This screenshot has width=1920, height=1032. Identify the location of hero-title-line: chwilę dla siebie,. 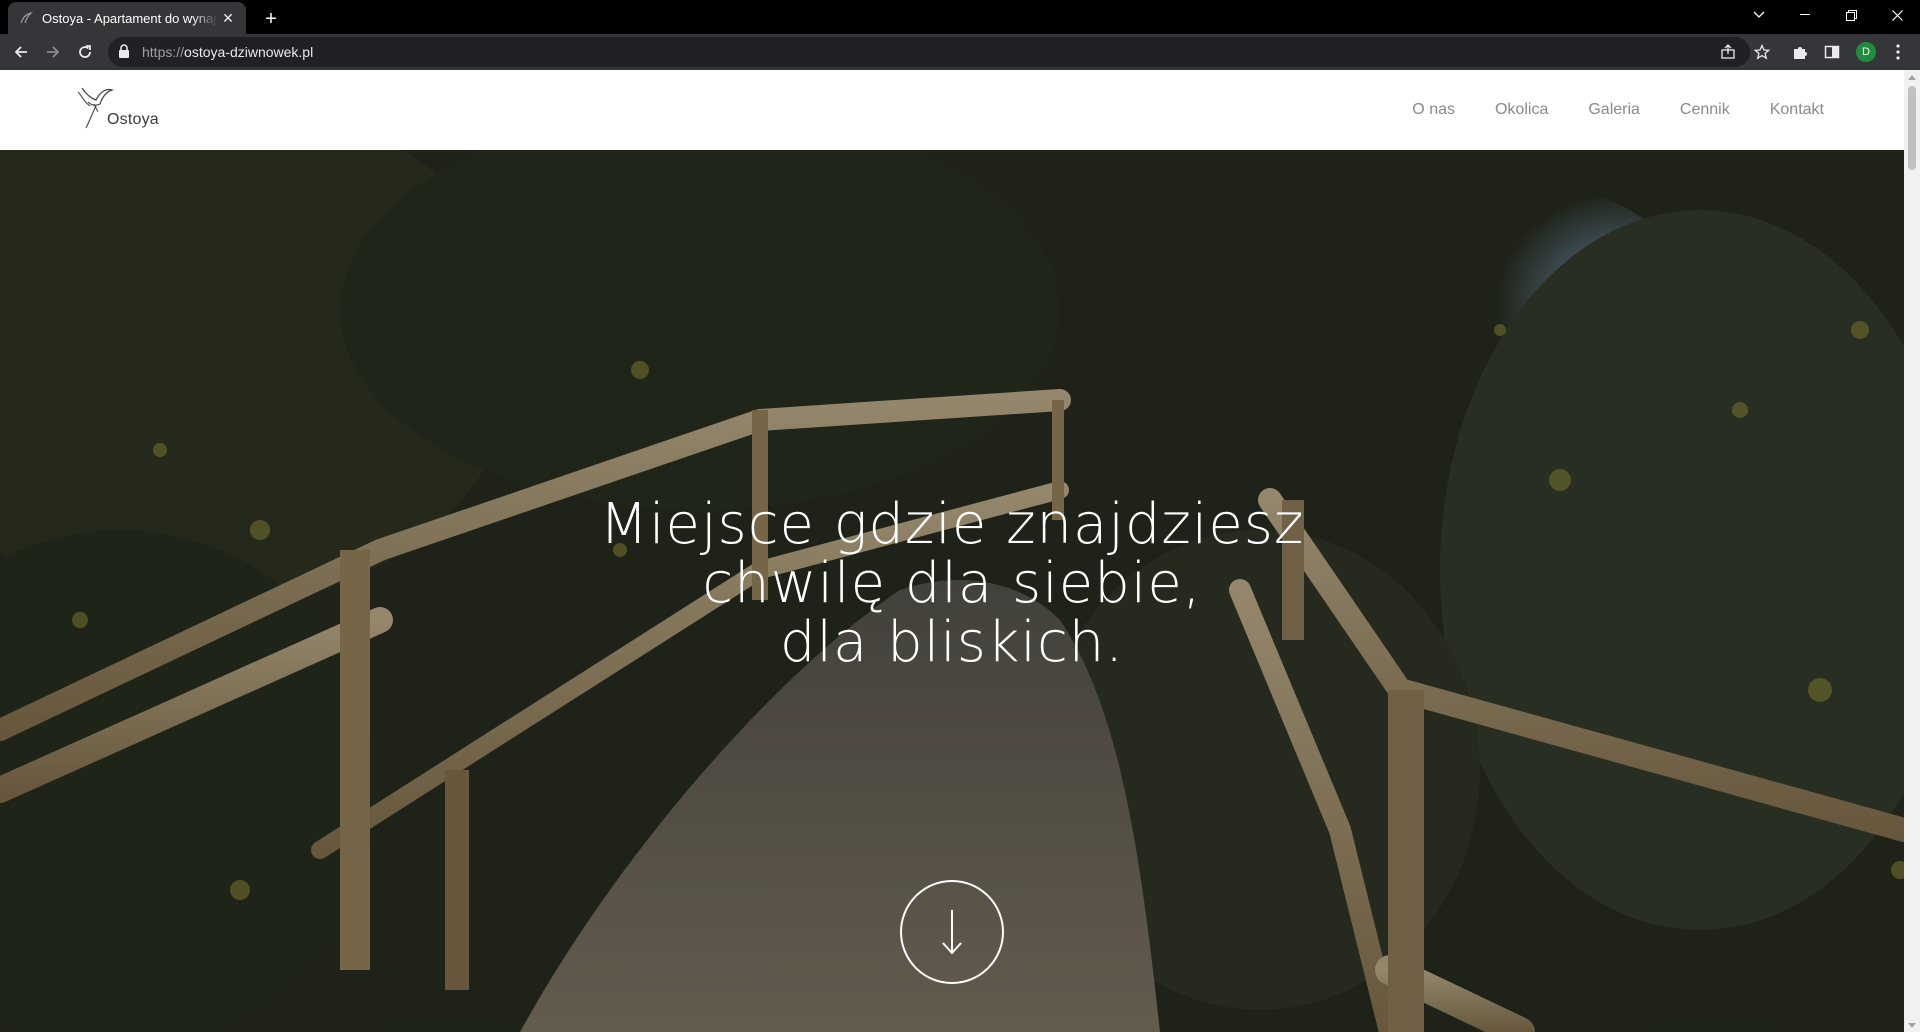
(952, 583).